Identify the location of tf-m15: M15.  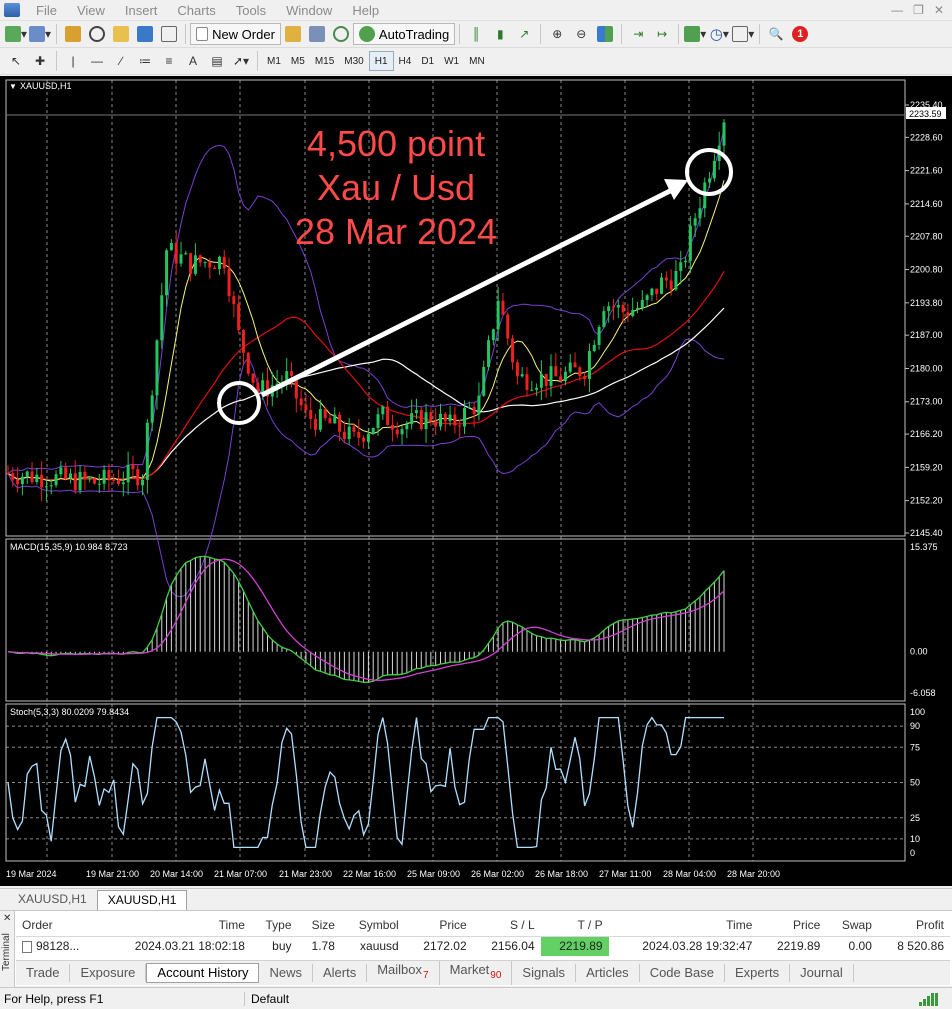
(324, 61).